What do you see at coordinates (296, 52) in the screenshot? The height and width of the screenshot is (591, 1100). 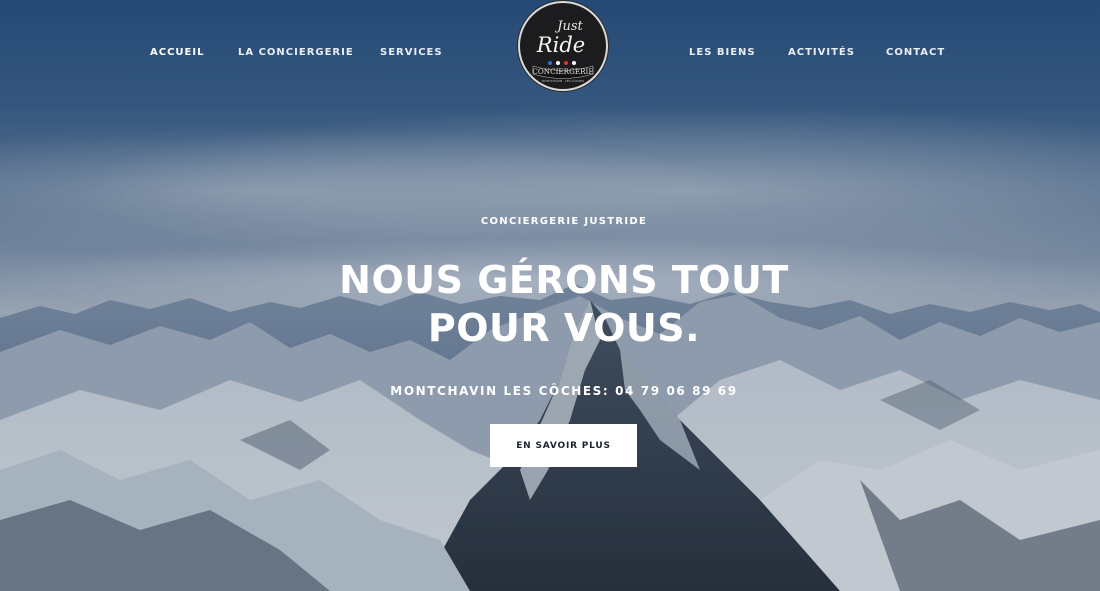 I see `nav-link-la-conciergerie: LA CONCIERGERIE` at bounding box center [296, 52].